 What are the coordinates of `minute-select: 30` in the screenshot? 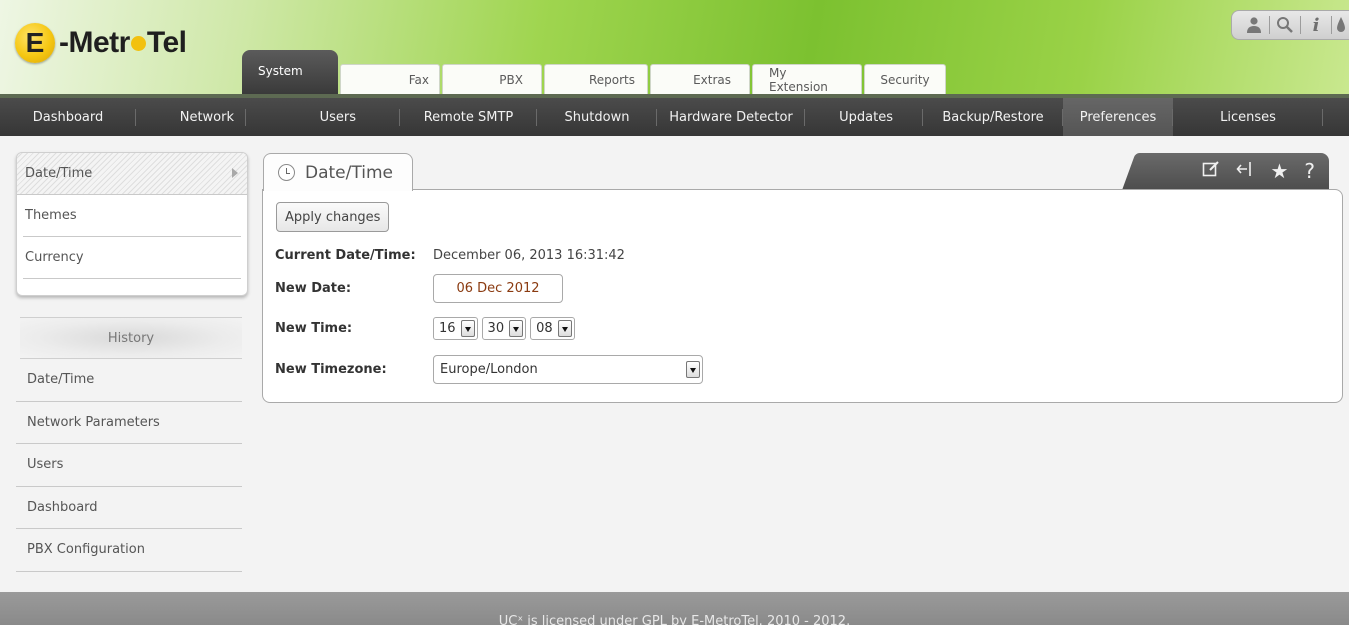 It's located at (504, 328).